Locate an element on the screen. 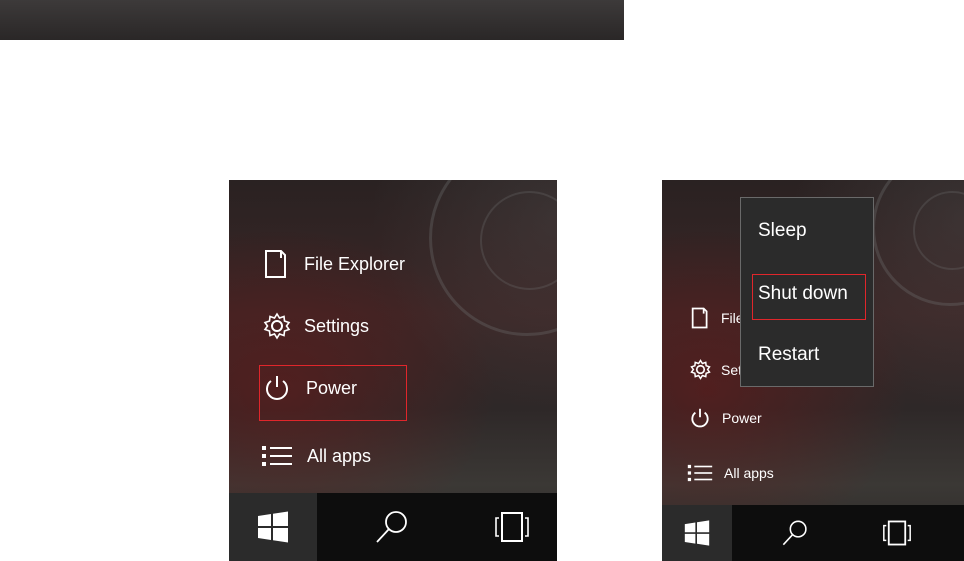 Image resolution: width=964 pixels, height=561 pixels. menu-item-file-explorer: File Explorer is located at coordinates (334, 264).